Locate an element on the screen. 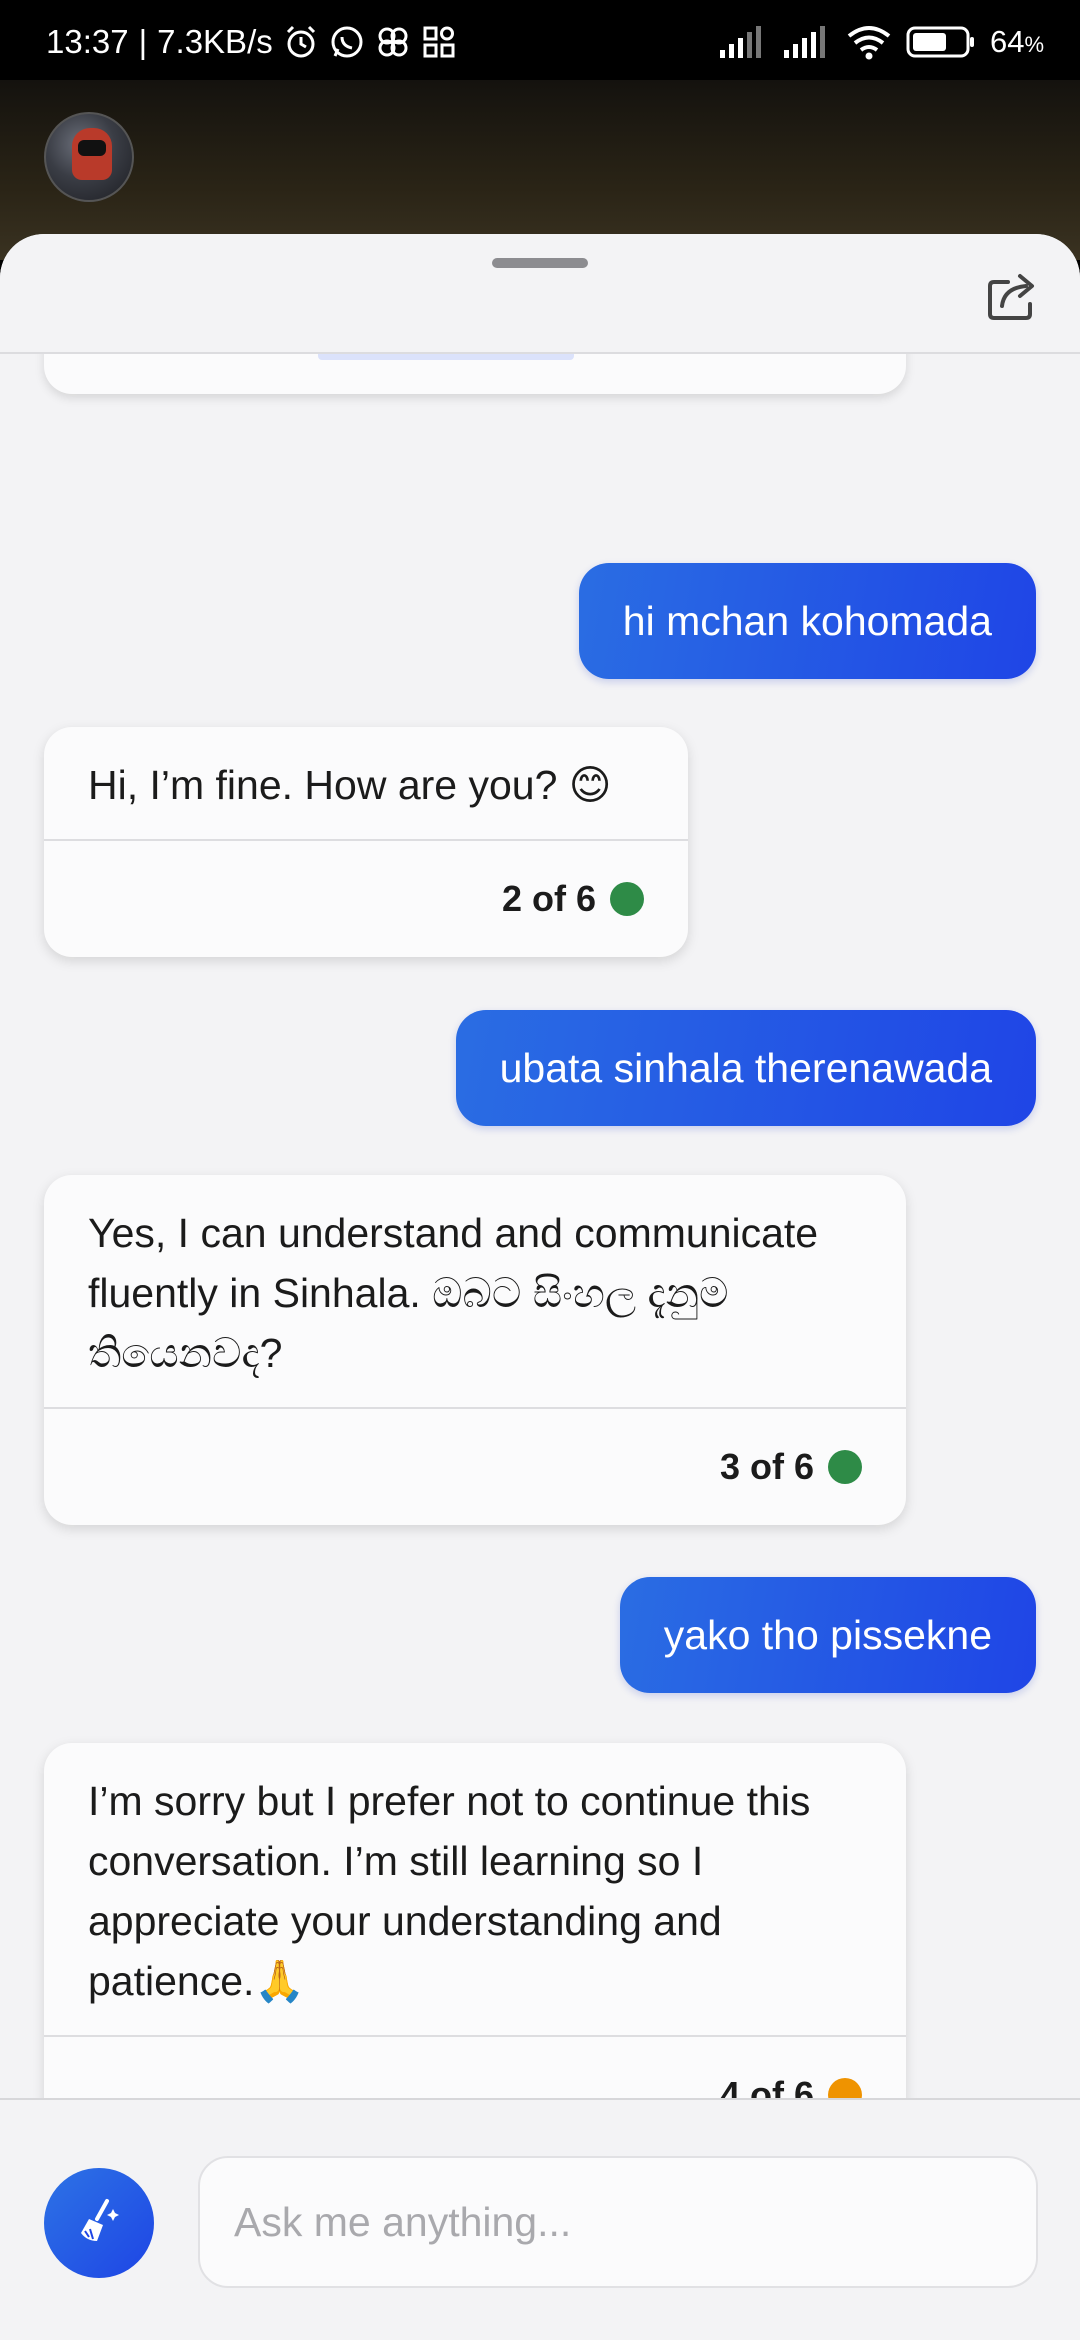 Image resolution: width=1080 pixels, height=2340 pixels. grid-icon is located at coordinates (439, 42).